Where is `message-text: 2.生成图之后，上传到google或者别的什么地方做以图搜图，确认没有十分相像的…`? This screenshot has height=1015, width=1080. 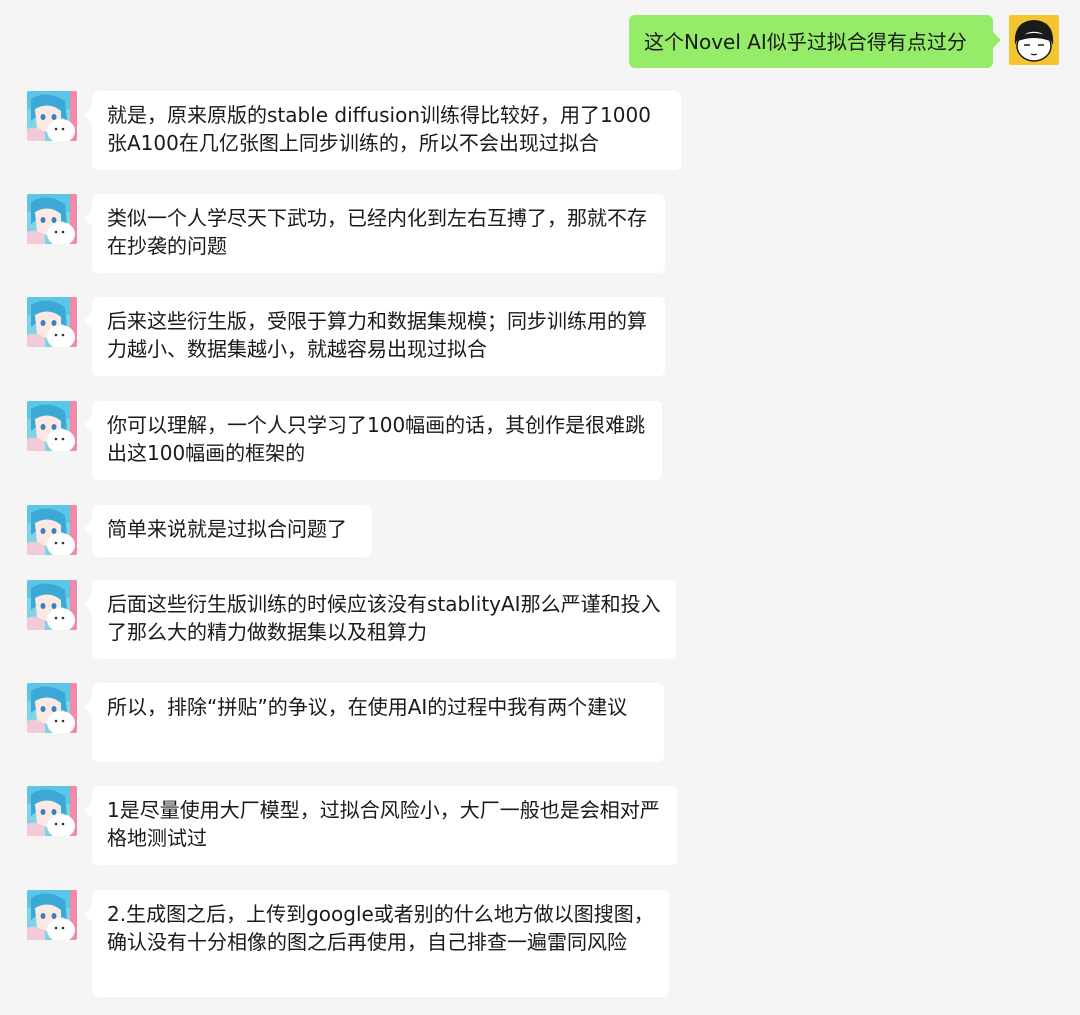
message-text: 2.生成图之后，上传到google或者别的什么地方做以图搜图，确认没有十分相像的… is located at coordinates (380, 928).